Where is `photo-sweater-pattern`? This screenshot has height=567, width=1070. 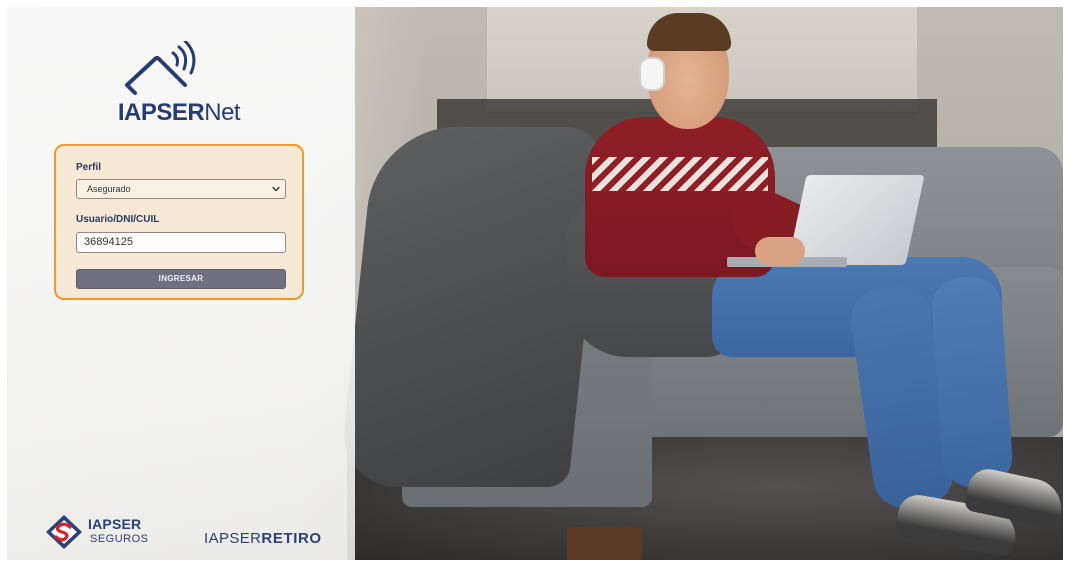
photo-sweater-pattern is located at coordinates (680, 174).